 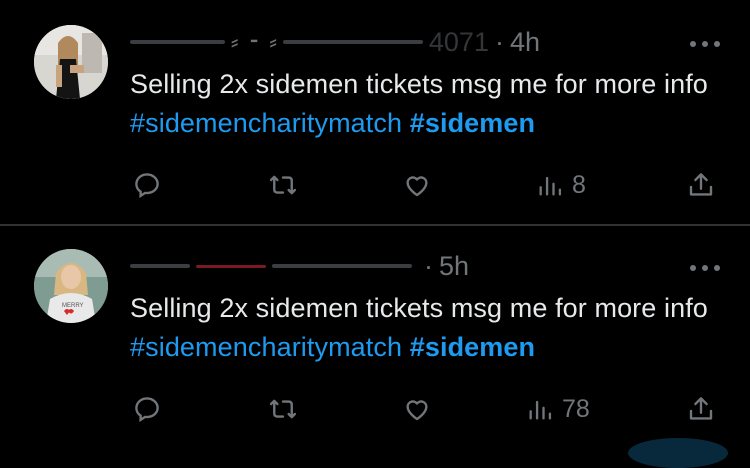 I want to click on avatar, so click(x=71, y=62).